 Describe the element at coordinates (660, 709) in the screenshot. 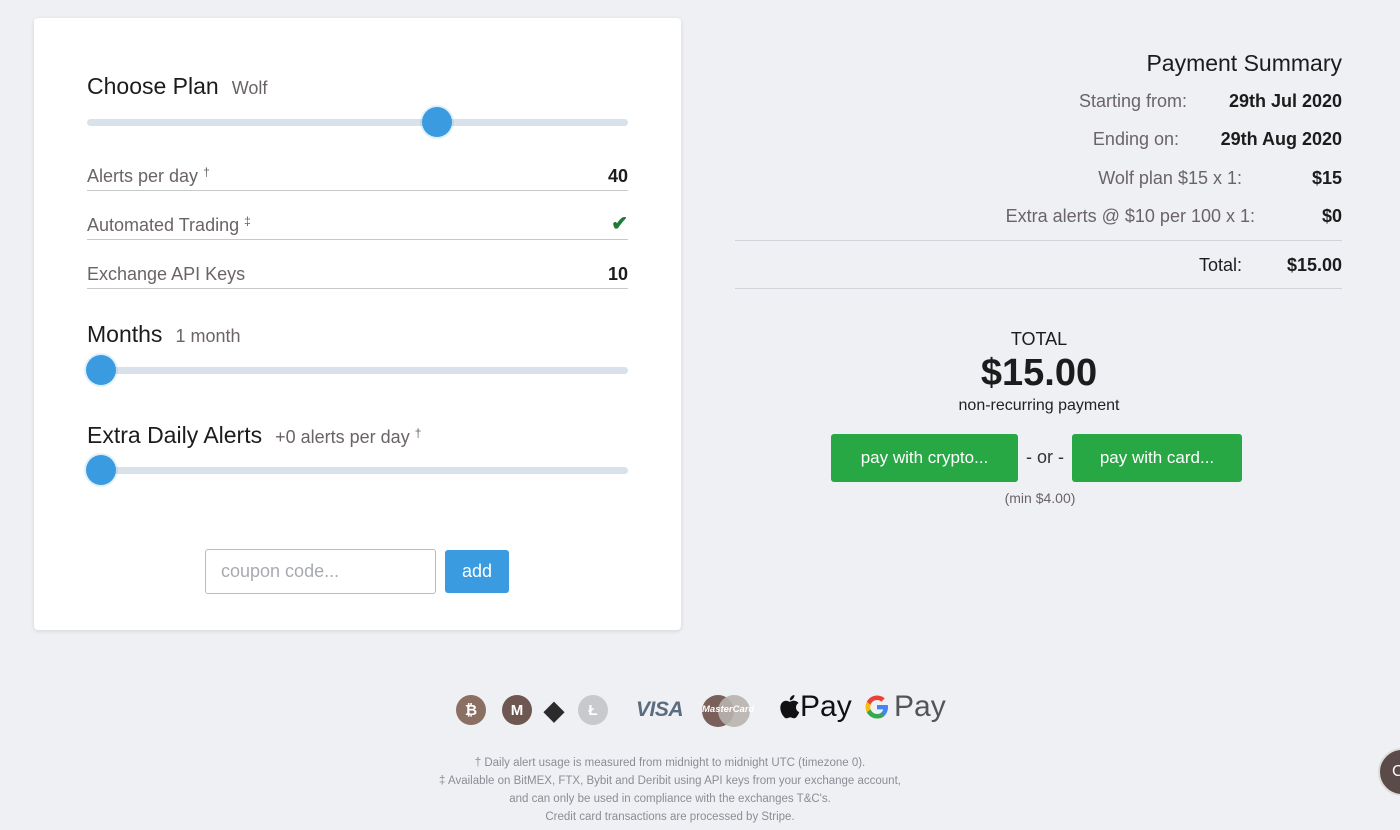

I see `visa-icon: VISA` at that location.